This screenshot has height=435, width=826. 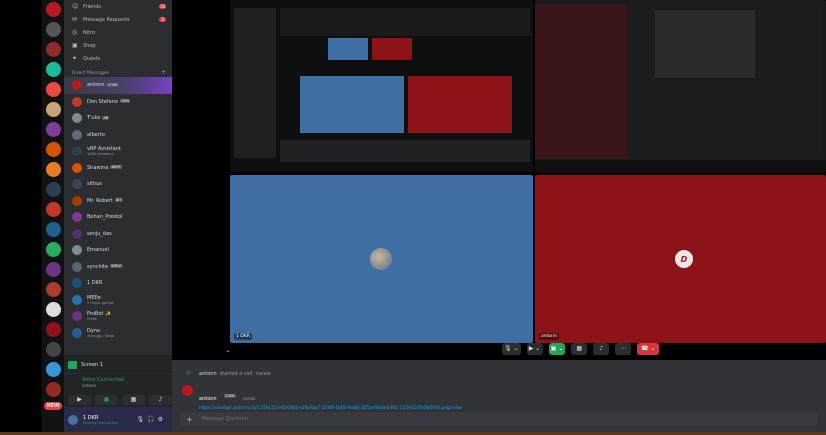 What do you see at coordinates (118, 333) in the screenshot?
I see `dm-item: Dyno dyno.gg | Tower` at bounding box center [118, 333].